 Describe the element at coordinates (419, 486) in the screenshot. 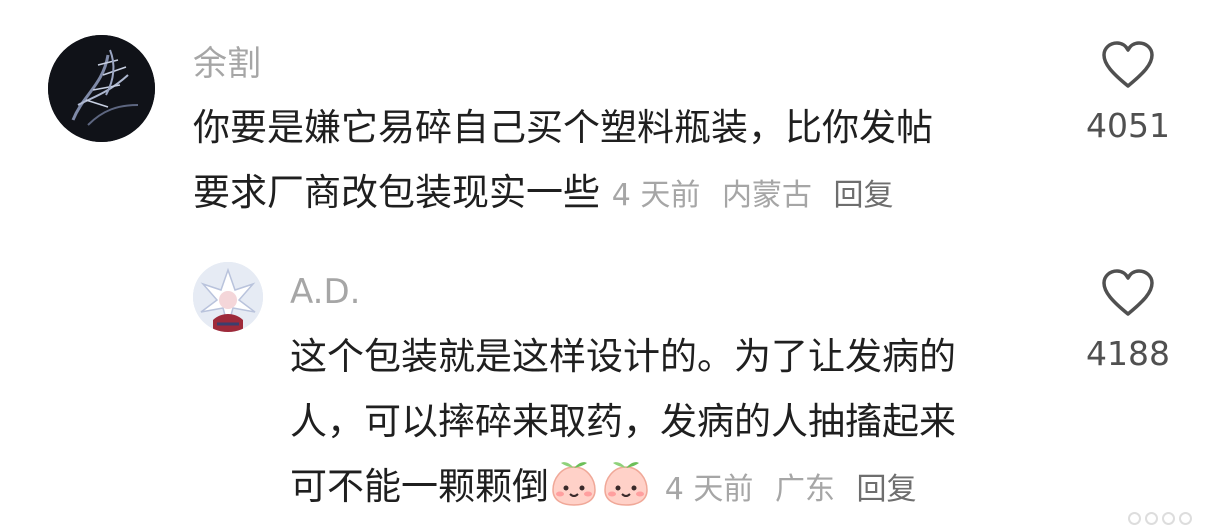

I see `comment-line: 可不能一颗颗倒` at that location.